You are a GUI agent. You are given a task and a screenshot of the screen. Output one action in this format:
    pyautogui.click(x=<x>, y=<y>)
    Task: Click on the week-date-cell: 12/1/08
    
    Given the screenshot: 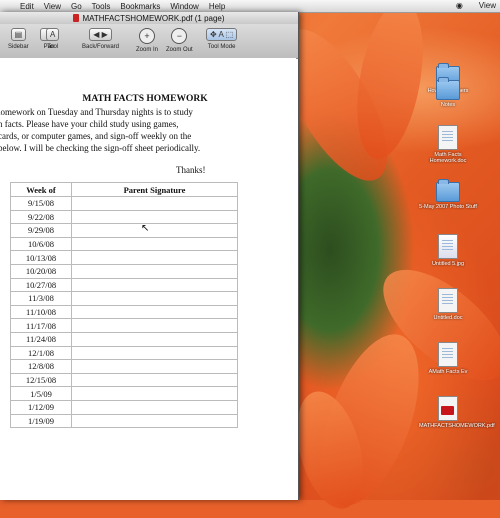 What is the action you would take?
    pyautogui.click(x=41, y=353)
    